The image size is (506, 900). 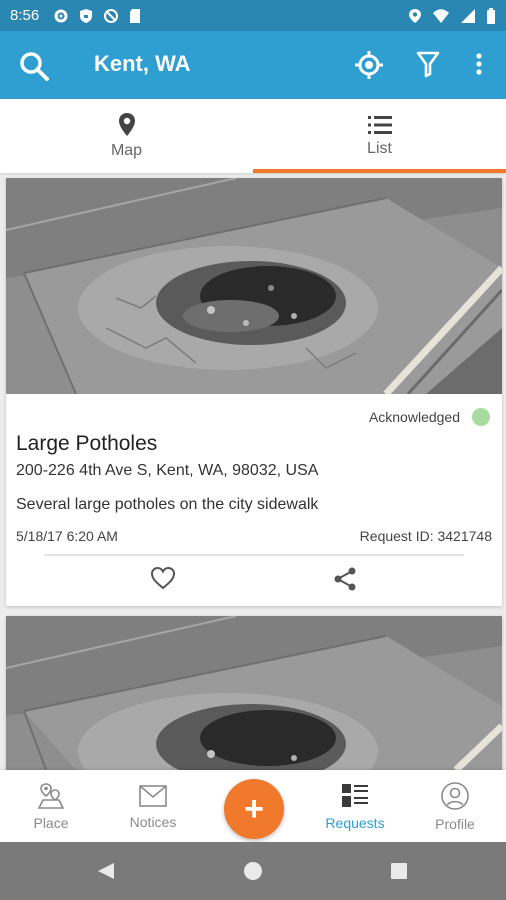 What do you see at coordinates (355, 822) in the screenshot?
I see `nav-requests-label: Requests` at bounding box center [355, 822].